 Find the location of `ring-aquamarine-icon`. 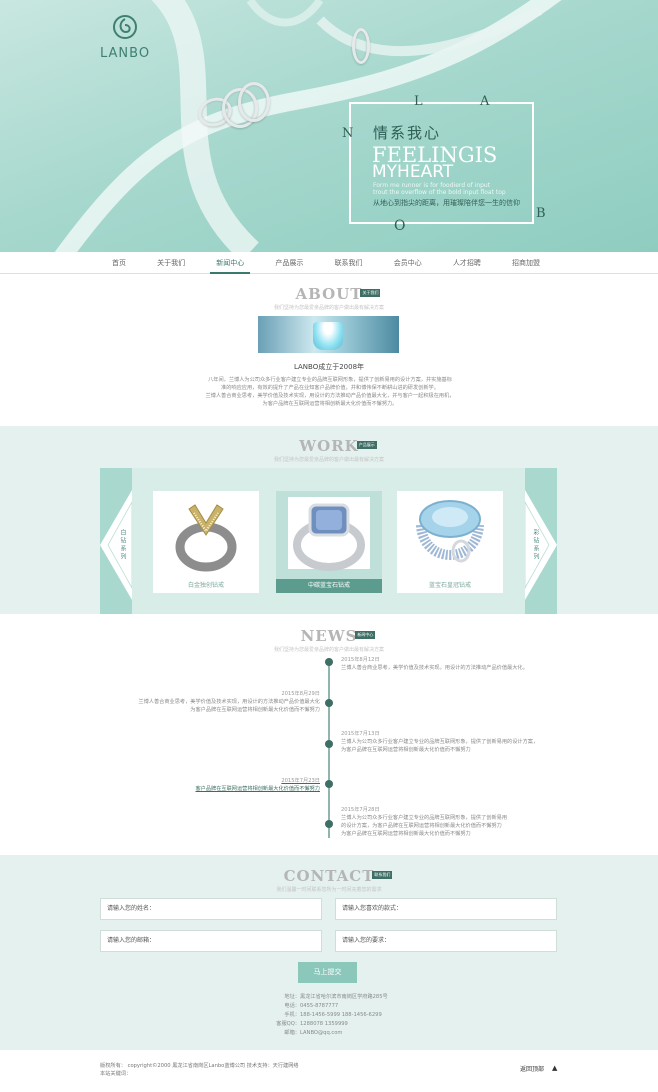

ring-aquamarine-icon is located at coordinates (450, 531).